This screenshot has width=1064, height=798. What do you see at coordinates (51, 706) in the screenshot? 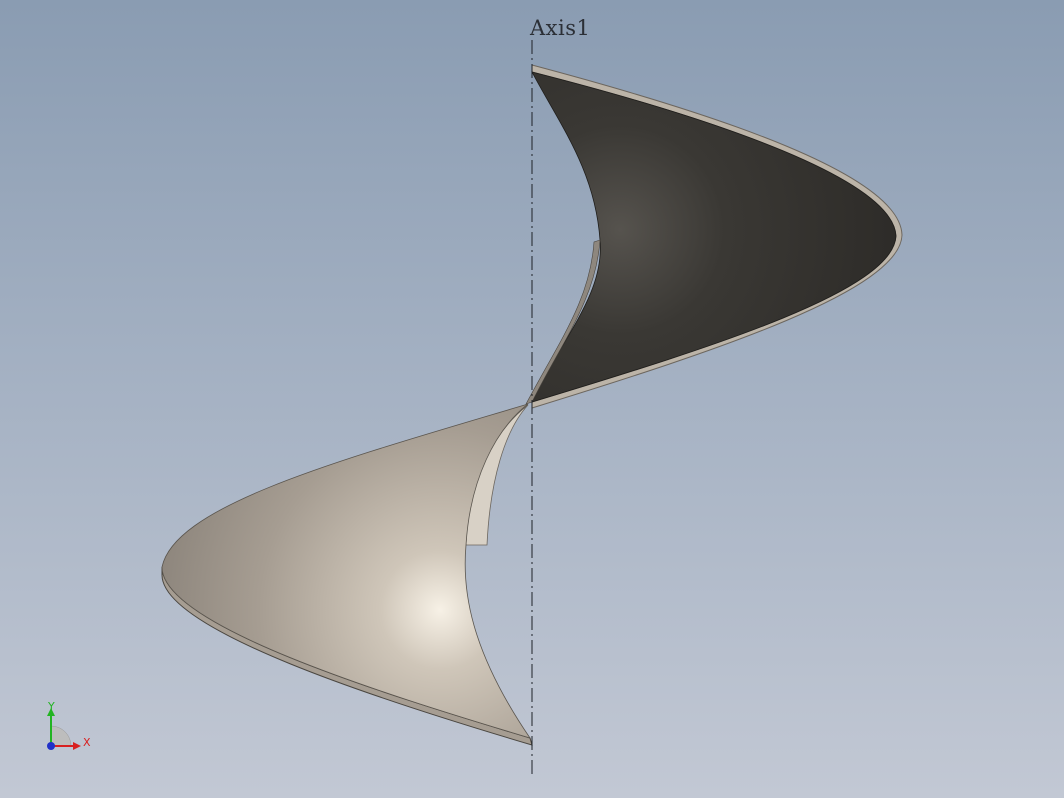
I see `triad-y-label: Y` at bounding box center [51, 706].